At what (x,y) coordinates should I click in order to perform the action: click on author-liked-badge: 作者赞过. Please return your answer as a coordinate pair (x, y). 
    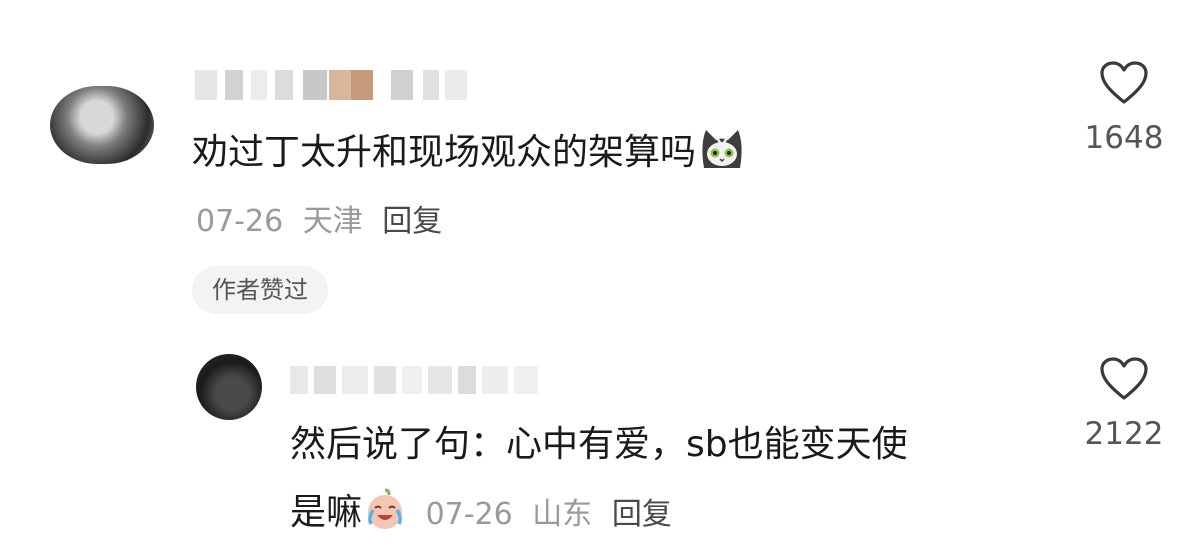
    Looking at the image, I should click on (260, 290).